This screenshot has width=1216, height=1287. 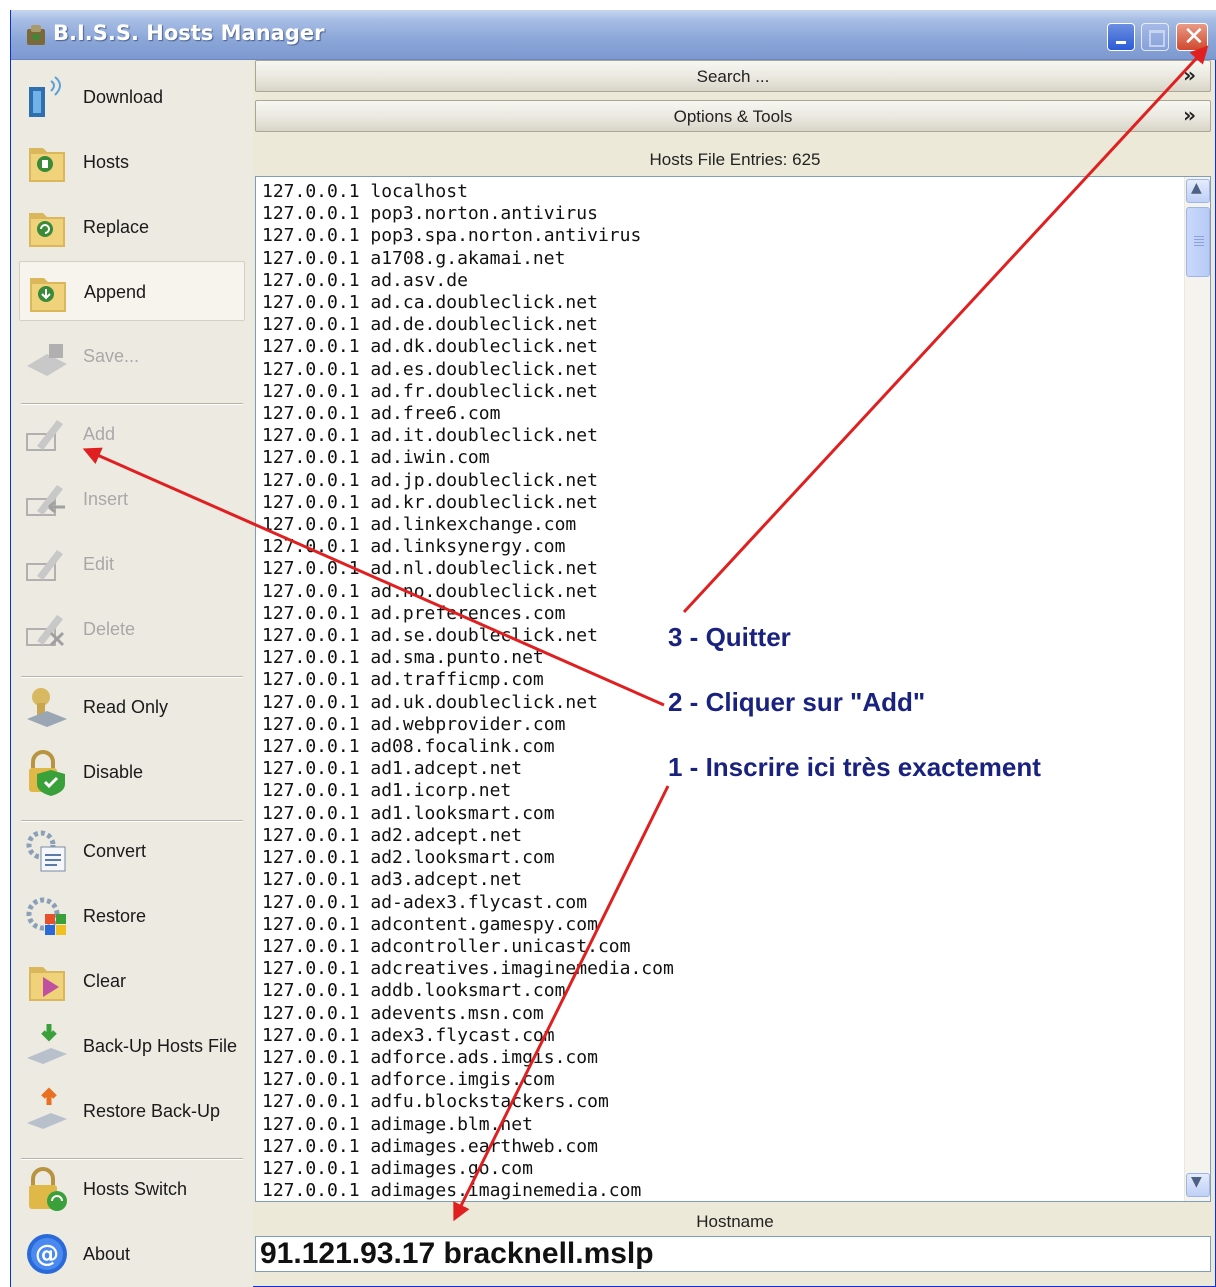 What do you see at coordinates (47, 984) in the screenshot?
I see `folder-clear-icon` at bounding box center [47, 984].